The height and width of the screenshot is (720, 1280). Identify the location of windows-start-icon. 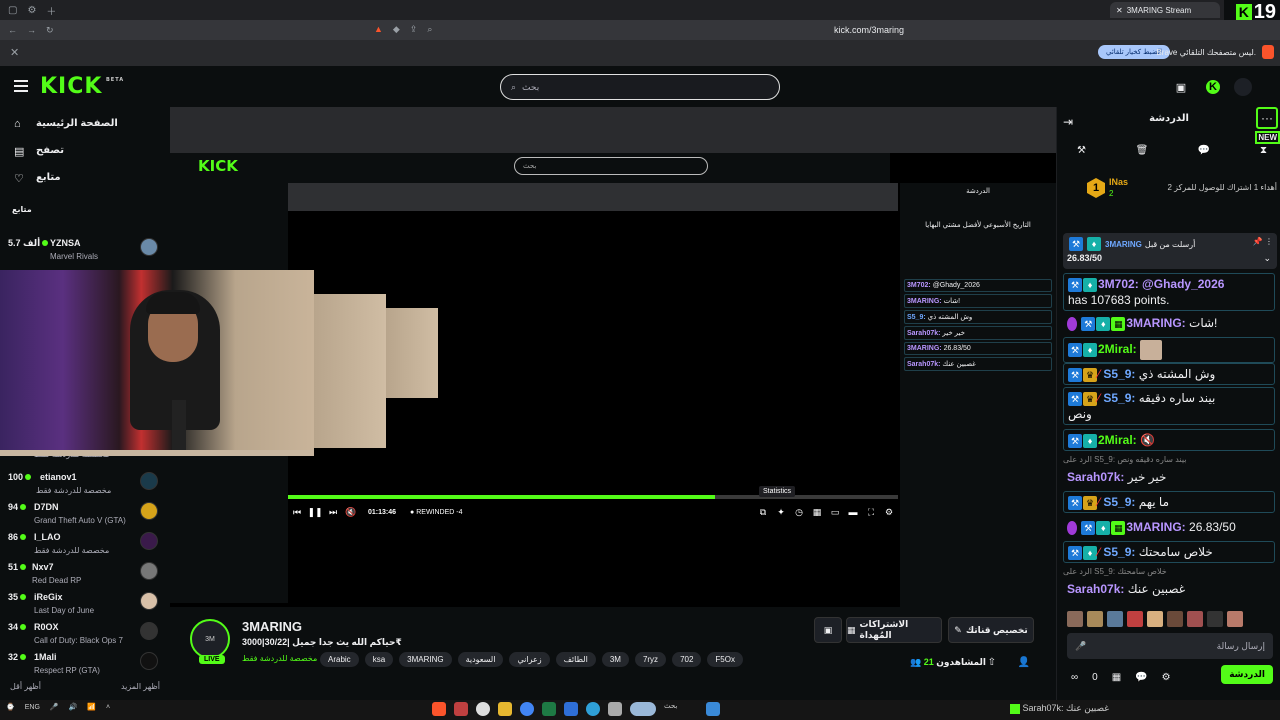
(713, 709).